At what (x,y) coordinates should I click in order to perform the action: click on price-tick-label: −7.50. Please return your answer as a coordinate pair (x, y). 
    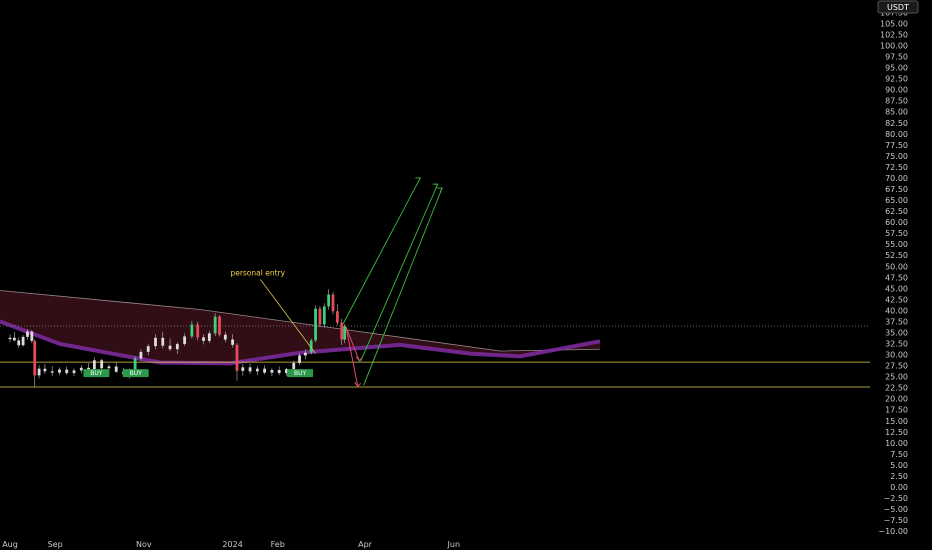
    Looking at the image, I should click on (895, 520).